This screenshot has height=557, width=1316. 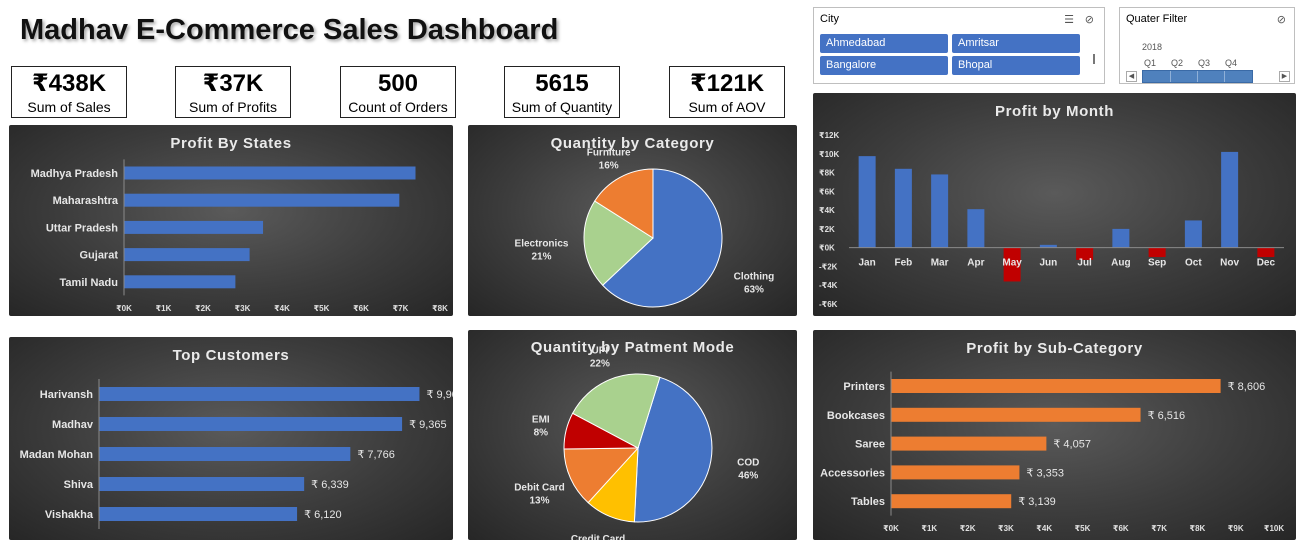 I want to click on bar-shiva, so click(x=202, y=484).